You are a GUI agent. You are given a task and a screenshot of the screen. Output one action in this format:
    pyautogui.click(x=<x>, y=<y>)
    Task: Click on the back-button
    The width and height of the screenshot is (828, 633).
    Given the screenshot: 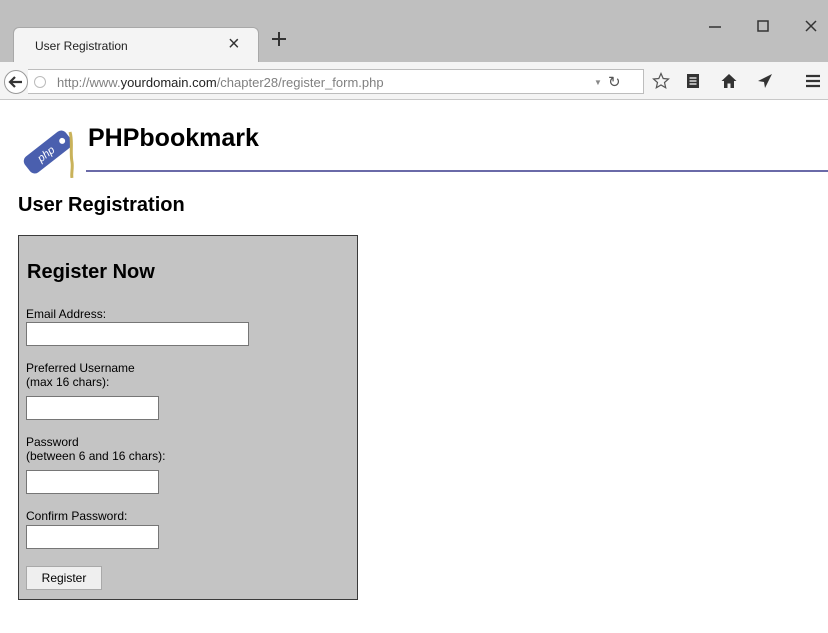 What is the action you would take?
    pyautogui.click(x=16, y=82)
    